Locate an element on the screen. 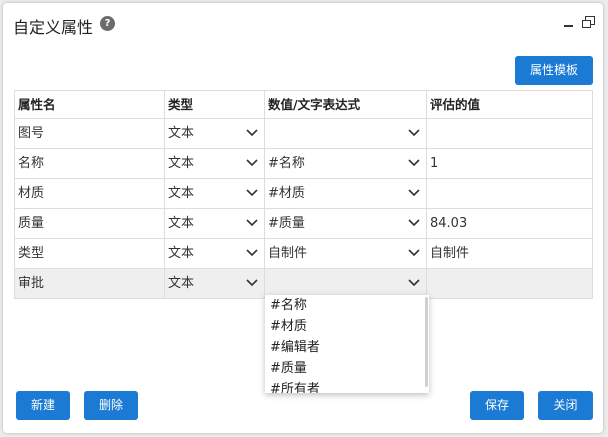  property-template-button: 属性模板 is located at coordinates (554, 70).